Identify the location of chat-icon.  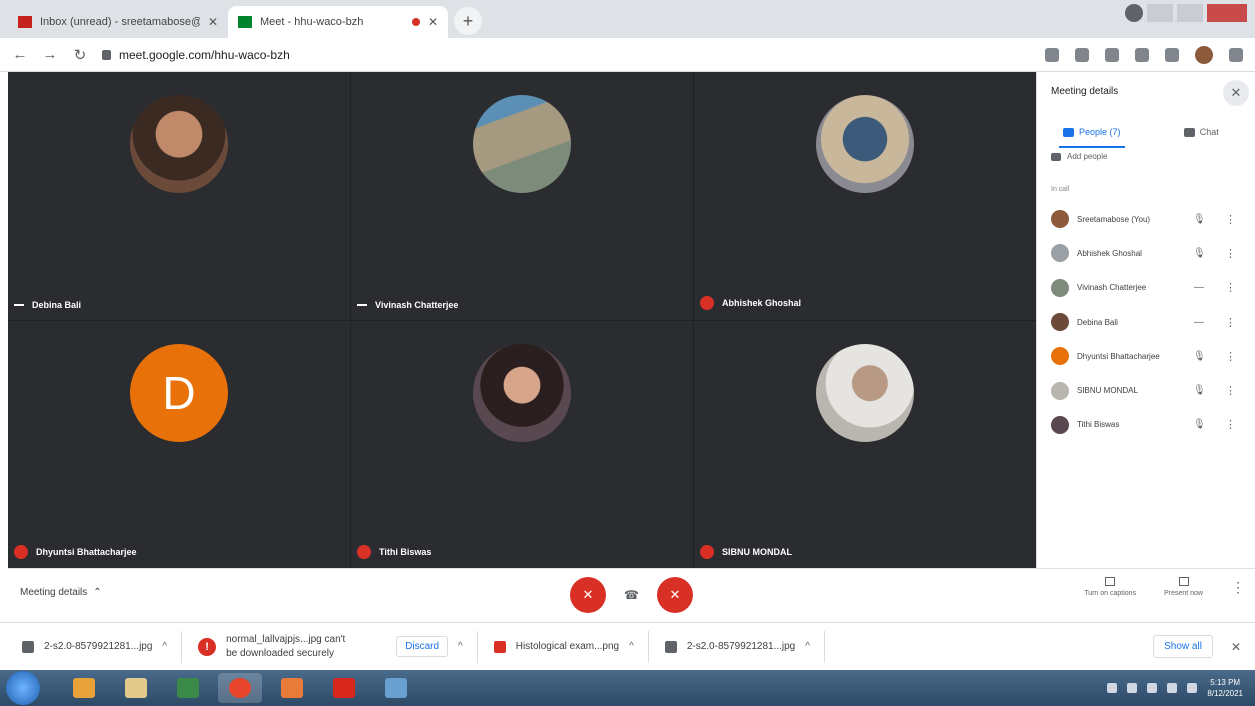
(1189, 132).